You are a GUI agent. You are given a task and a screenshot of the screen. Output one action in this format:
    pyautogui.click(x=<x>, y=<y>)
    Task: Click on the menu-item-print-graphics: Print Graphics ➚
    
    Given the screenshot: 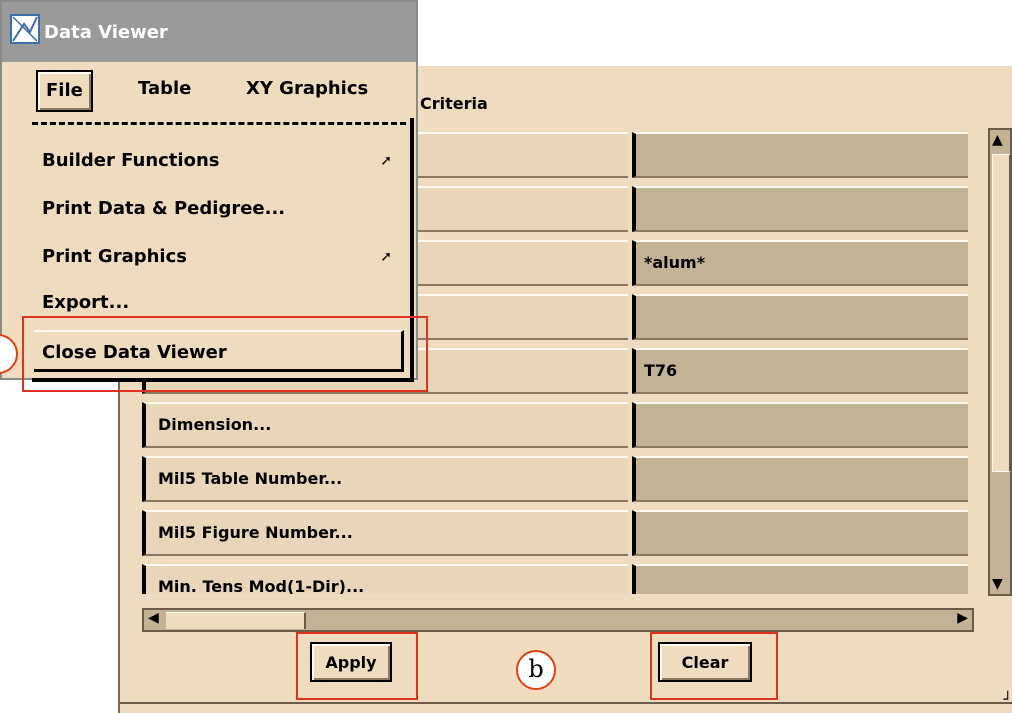 What is the action you would take?
    pyautogui.click(x=224, y=257)
    